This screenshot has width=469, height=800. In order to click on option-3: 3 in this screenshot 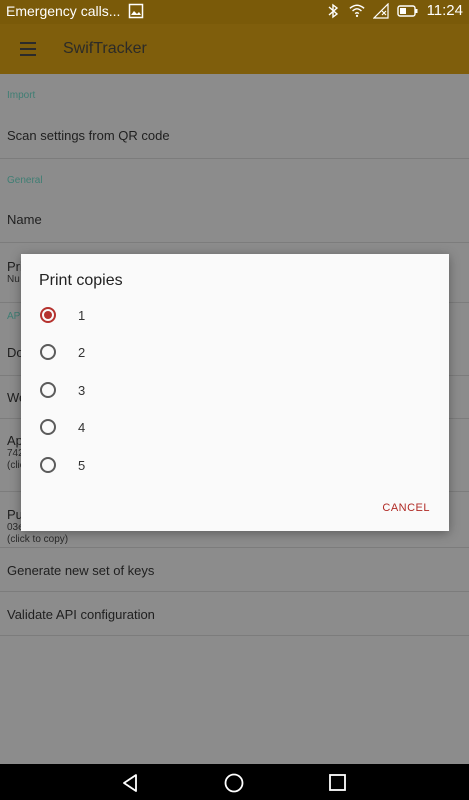, I will do `click(190, 390)`.